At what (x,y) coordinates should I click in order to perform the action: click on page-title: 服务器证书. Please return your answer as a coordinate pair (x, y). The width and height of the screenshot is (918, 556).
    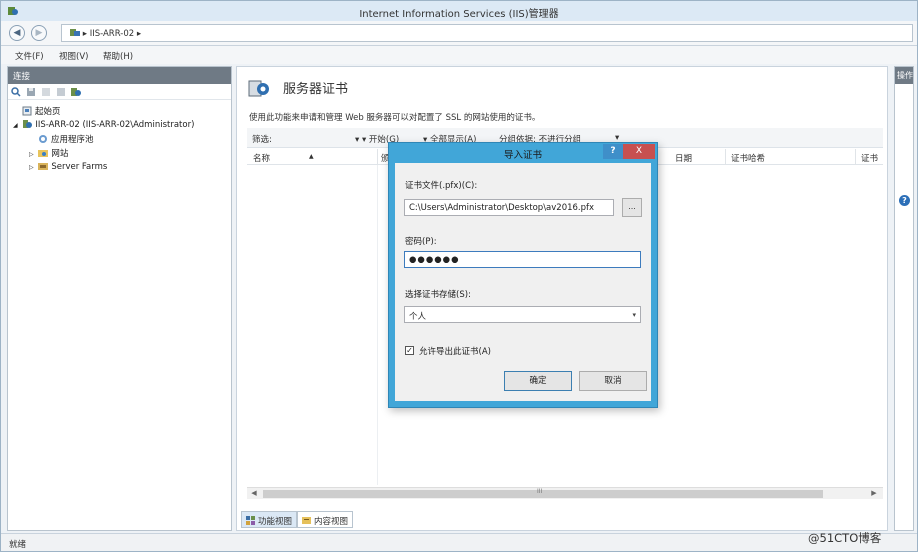
    Looking at the image, I should click on (316, 89).